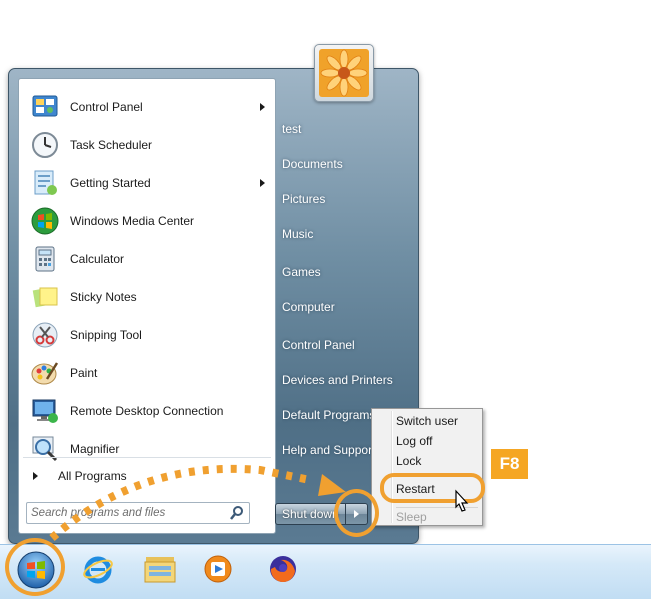  Describe the element at coordinates (147, 457) in the screenshot. I see `separator` at that location.